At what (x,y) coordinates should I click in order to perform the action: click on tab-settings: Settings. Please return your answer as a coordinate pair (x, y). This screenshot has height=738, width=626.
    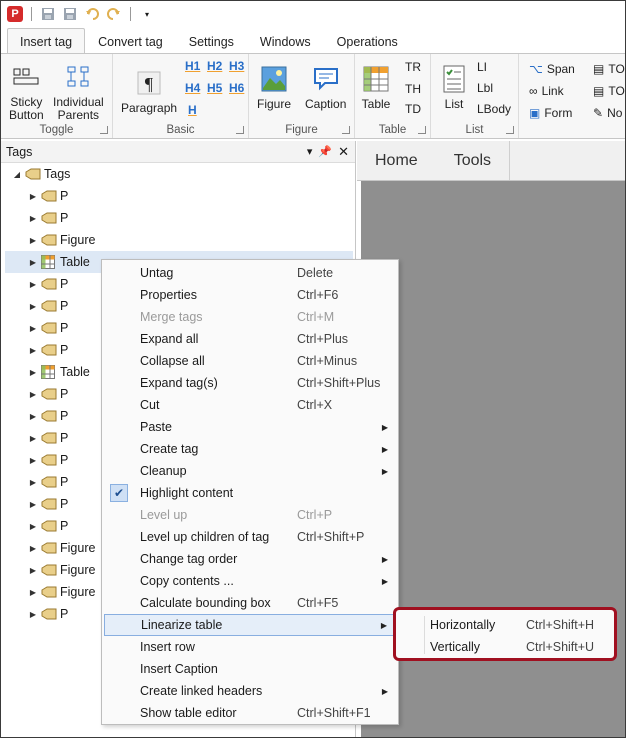
    Looking at the image, I should click on (211, 41).